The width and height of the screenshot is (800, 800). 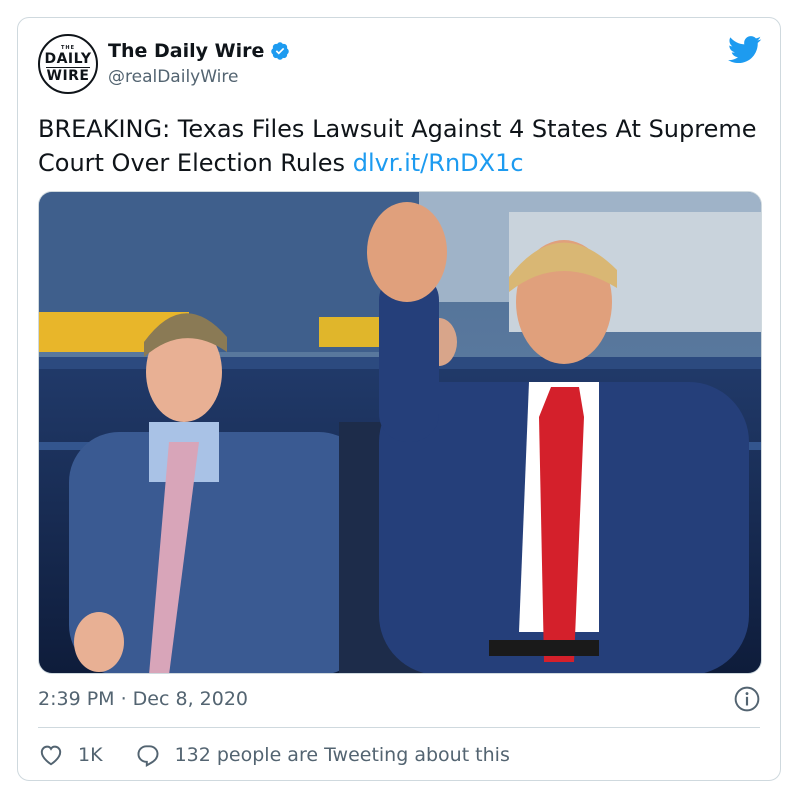 I want to click on avatar-text-top: THE, so click(x=67, y=47).